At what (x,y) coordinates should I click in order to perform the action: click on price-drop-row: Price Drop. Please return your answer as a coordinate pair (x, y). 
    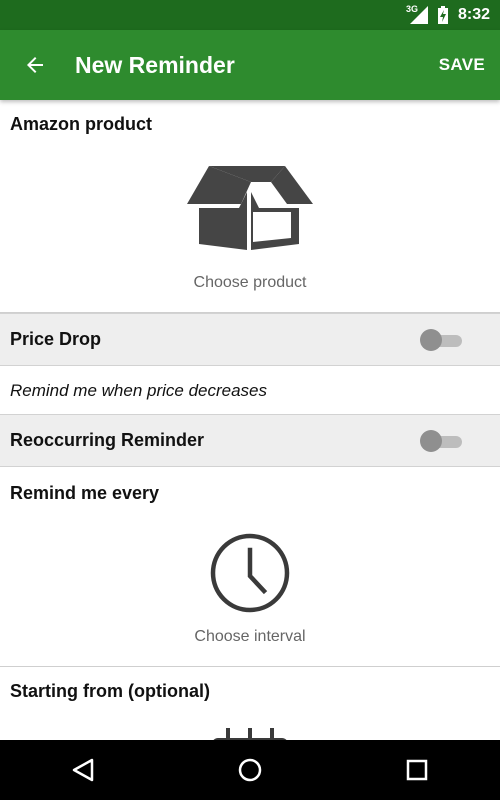
    Looking at the image, I should click on (250, 339).